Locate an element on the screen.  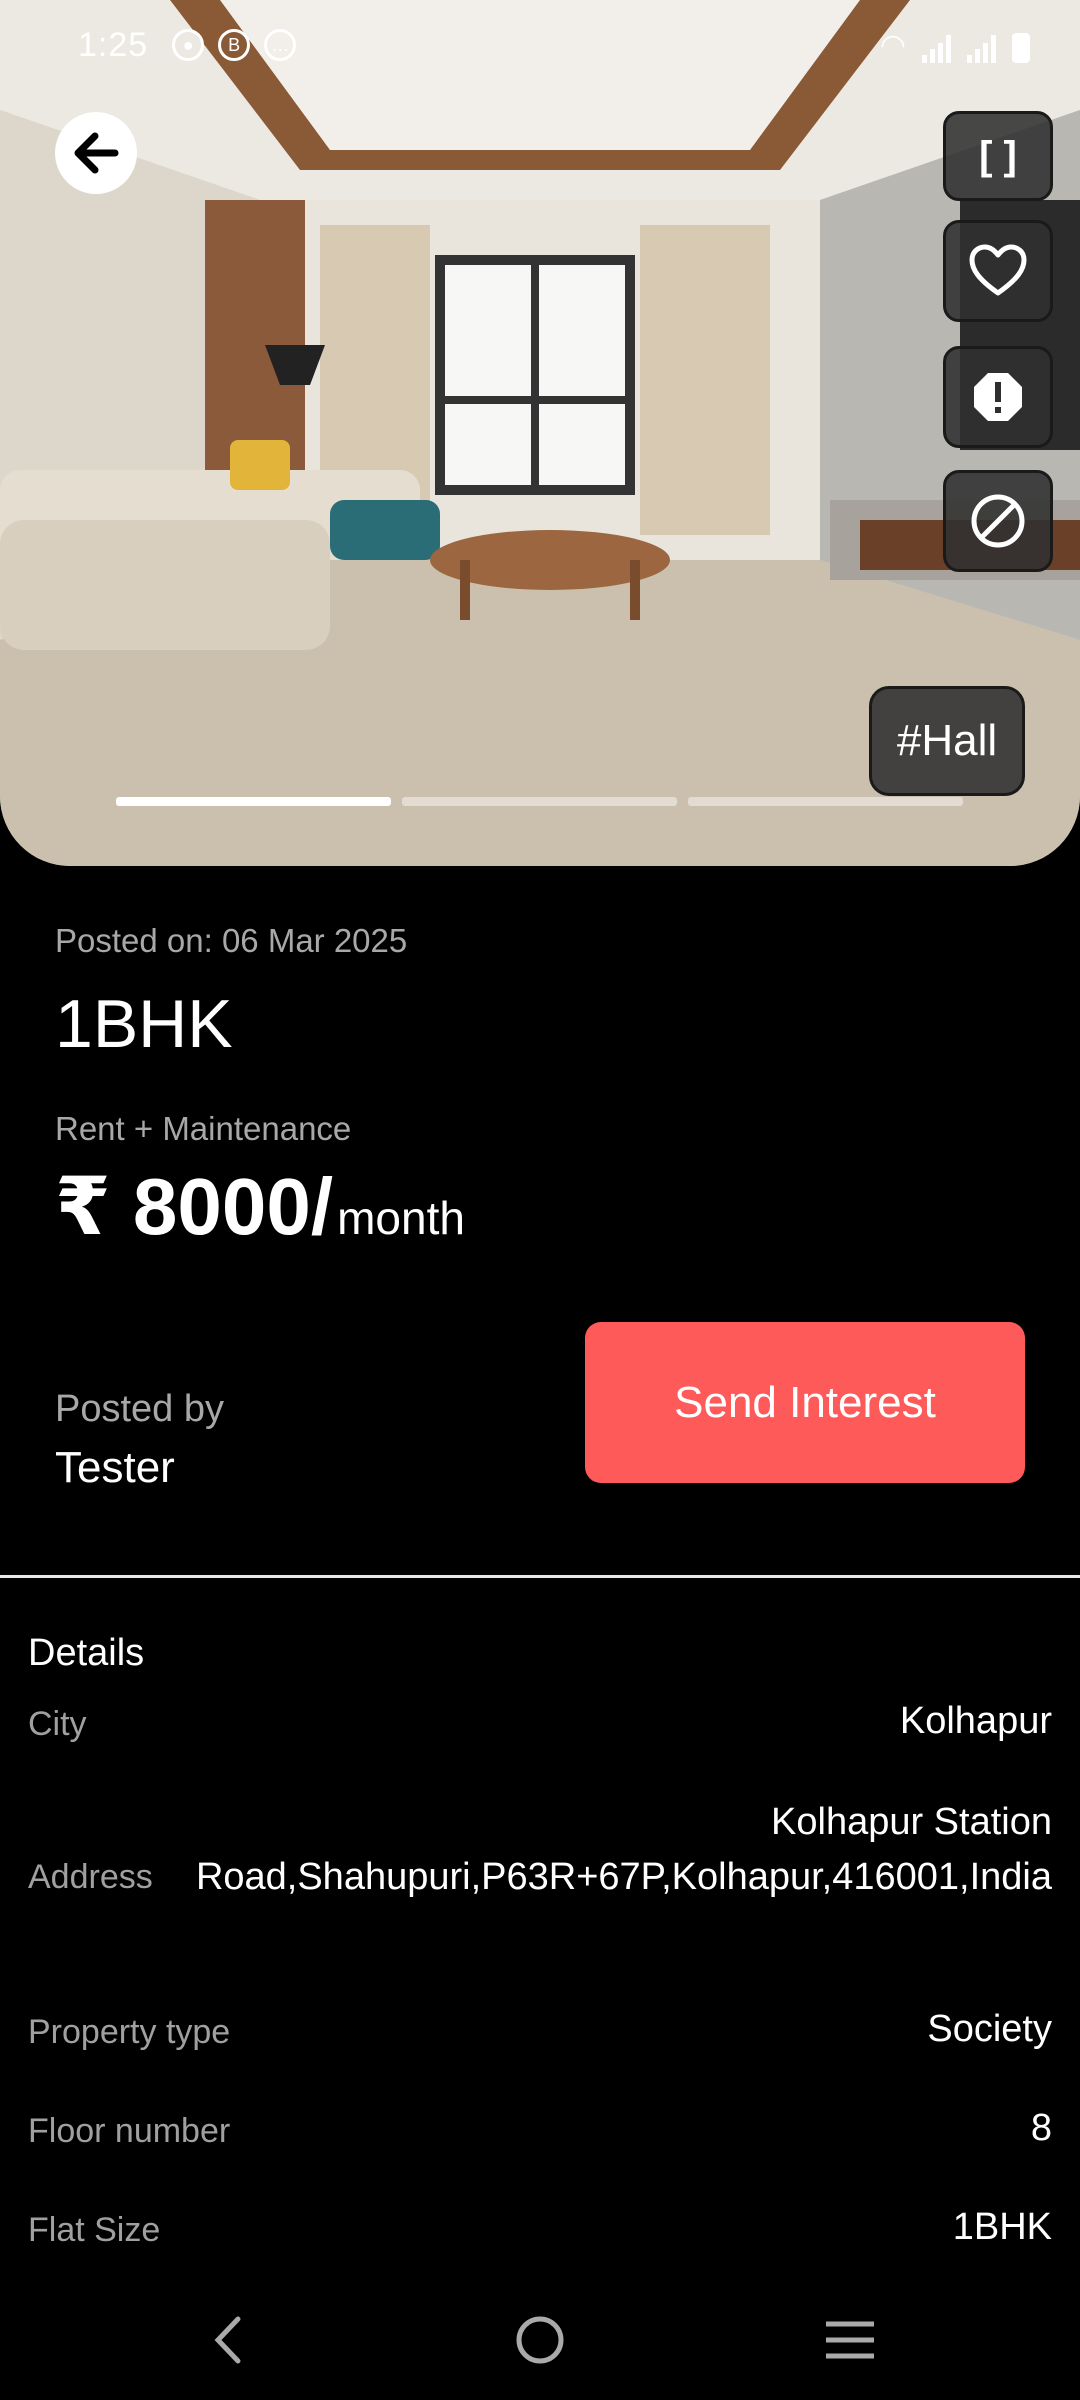
b-circle-icon: B is located at coordinates (234, 45).